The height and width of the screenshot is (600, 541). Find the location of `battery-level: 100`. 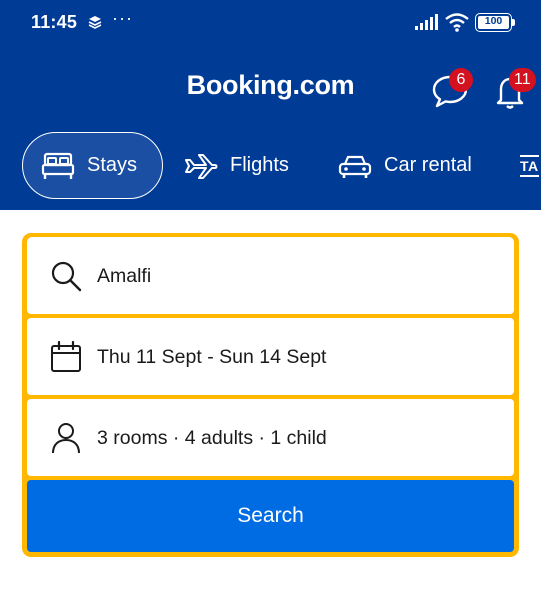

battery-level: 100 is located at coordinates (493, 21).